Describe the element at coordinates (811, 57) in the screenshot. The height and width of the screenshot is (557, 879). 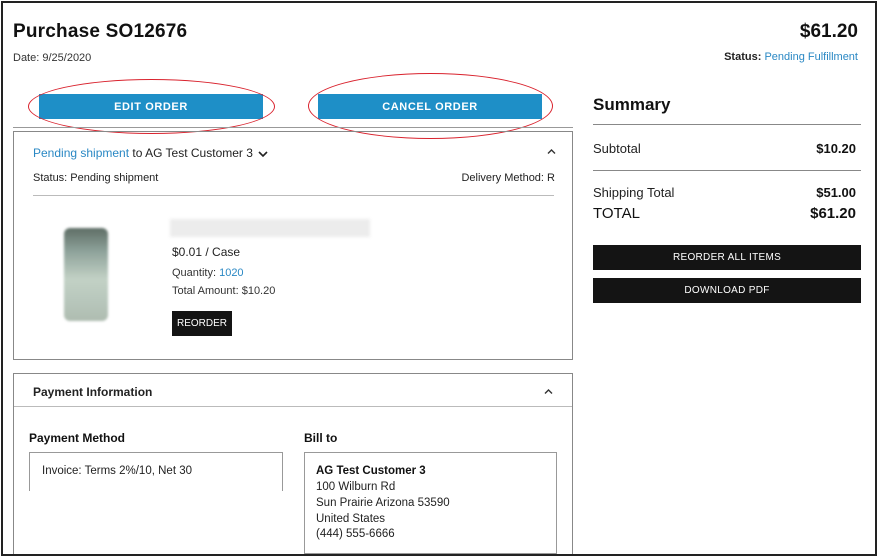
I see `order-status-value: Pending Fulfillment` at that location.